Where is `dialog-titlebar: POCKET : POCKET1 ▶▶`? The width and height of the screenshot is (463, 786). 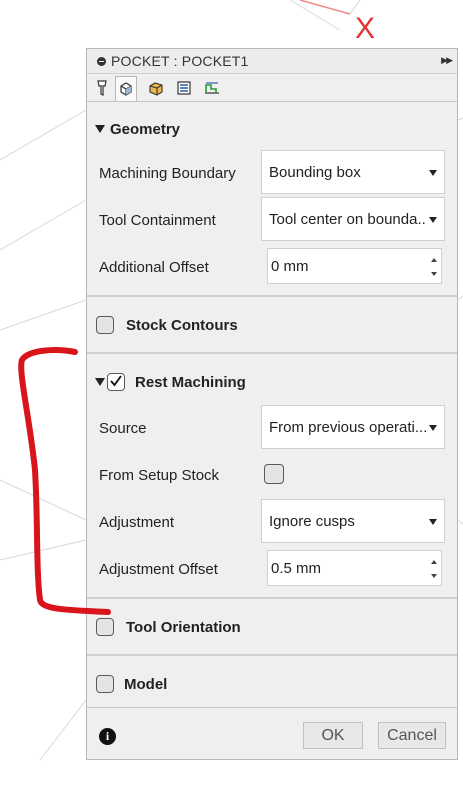
dialog-titlebar: POCKET : POCKET1 ▶▶ is located at coordinates (272, 61).